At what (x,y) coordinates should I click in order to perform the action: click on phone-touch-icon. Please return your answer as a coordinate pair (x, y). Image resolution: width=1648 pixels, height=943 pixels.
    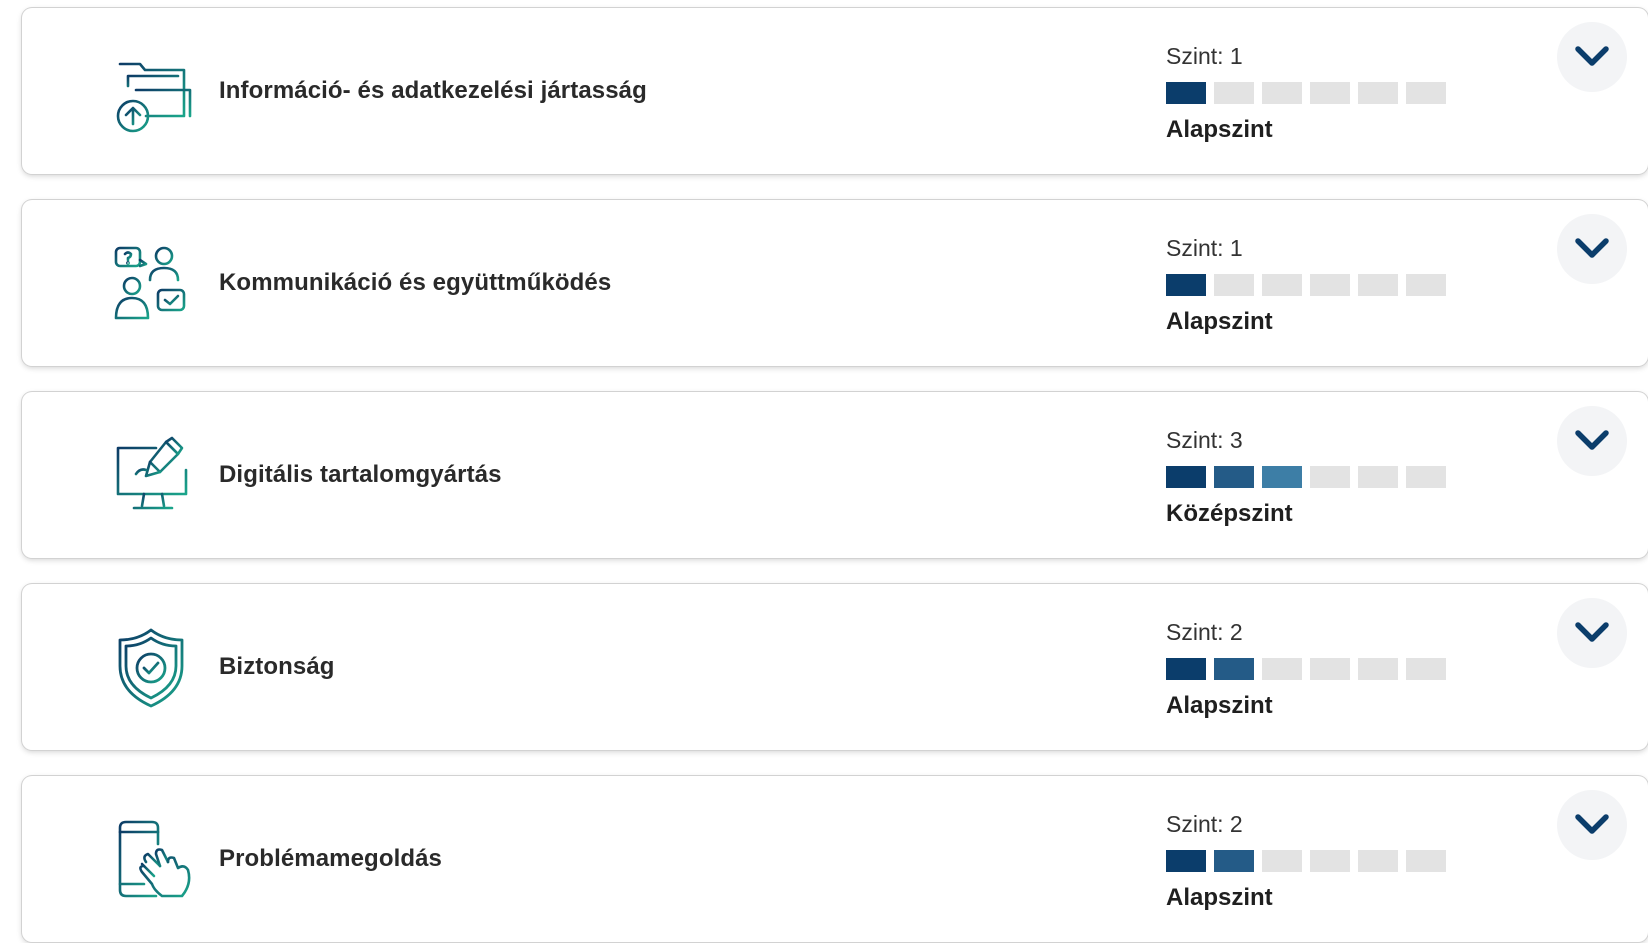
    Looking at the image, I should click on (151, 859).